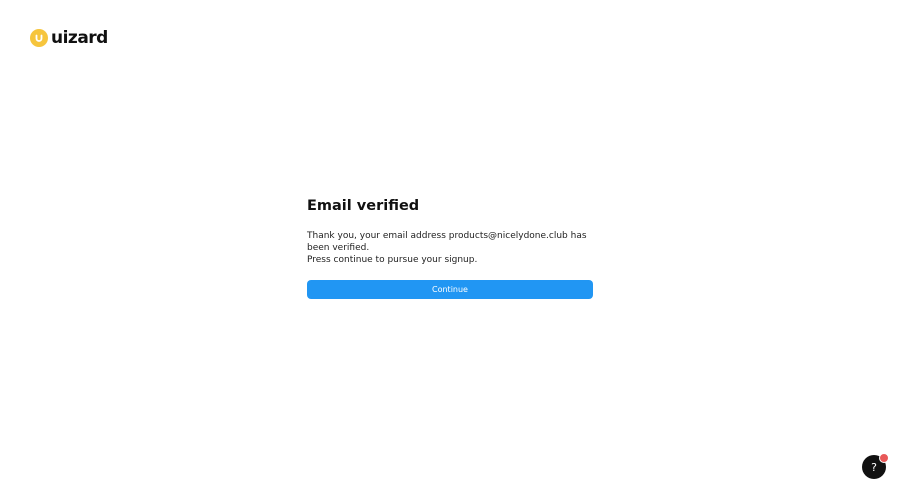  I want to click on uizard-logo-wordmark: uizard, so click(79, 38).